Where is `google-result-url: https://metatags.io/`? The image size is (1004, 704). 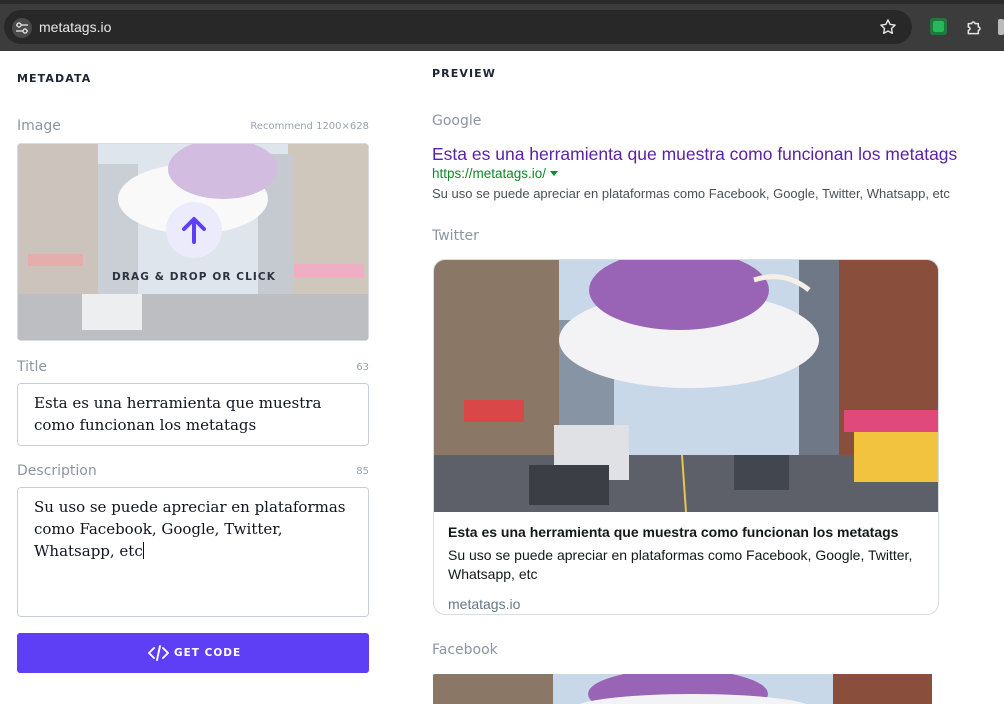 google-result-url: https://metatags.io/ is located at coordinates (495, 173).